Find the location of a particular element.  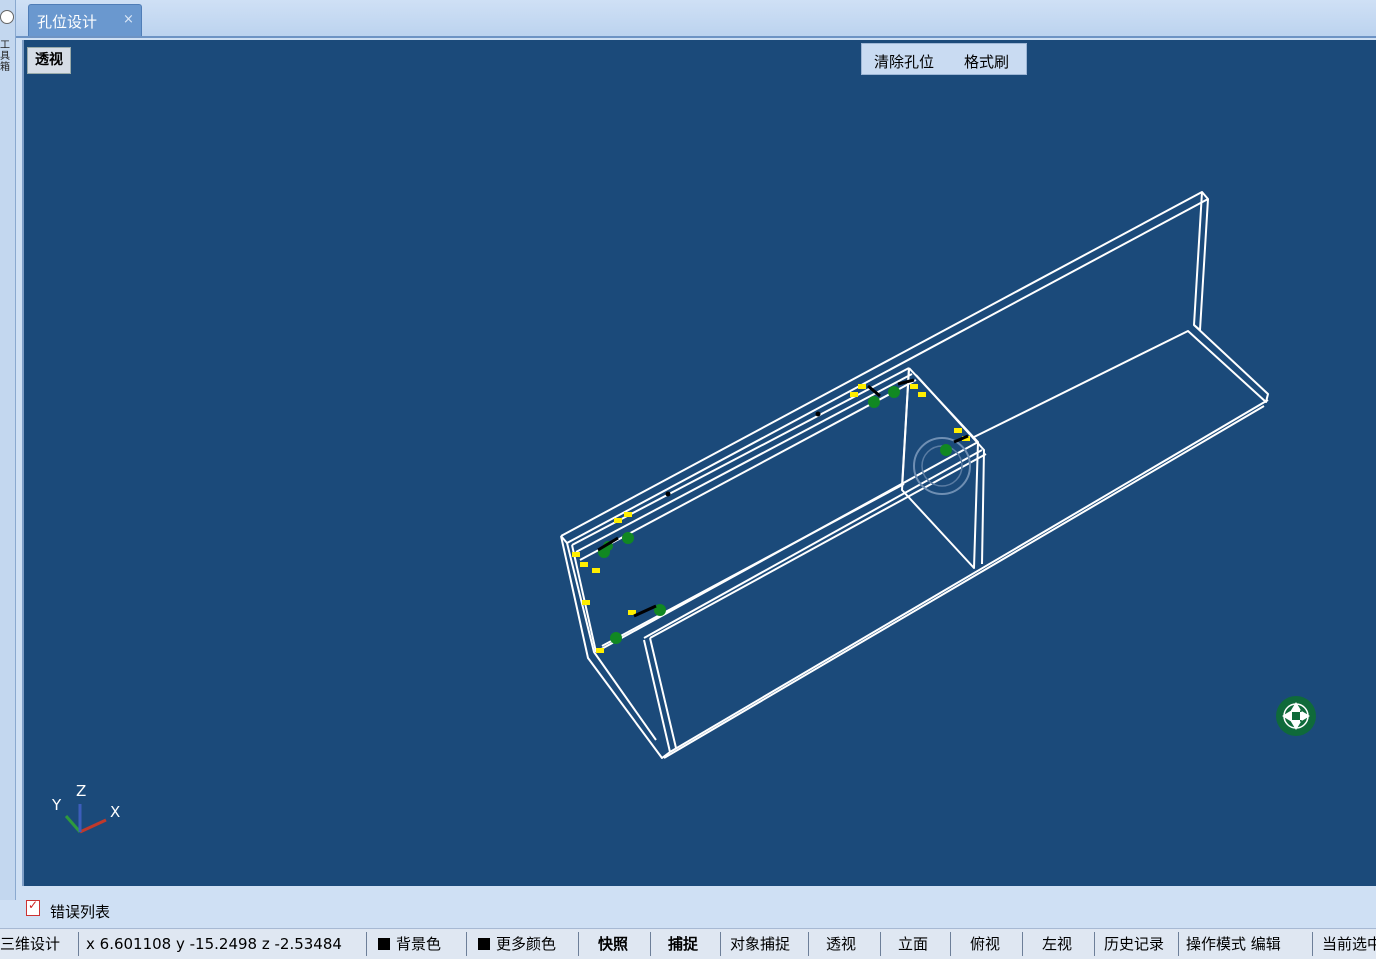

status-coords: x 6.601108 y -15.2498 z -2.53484 is located at coordinates (214, 944).